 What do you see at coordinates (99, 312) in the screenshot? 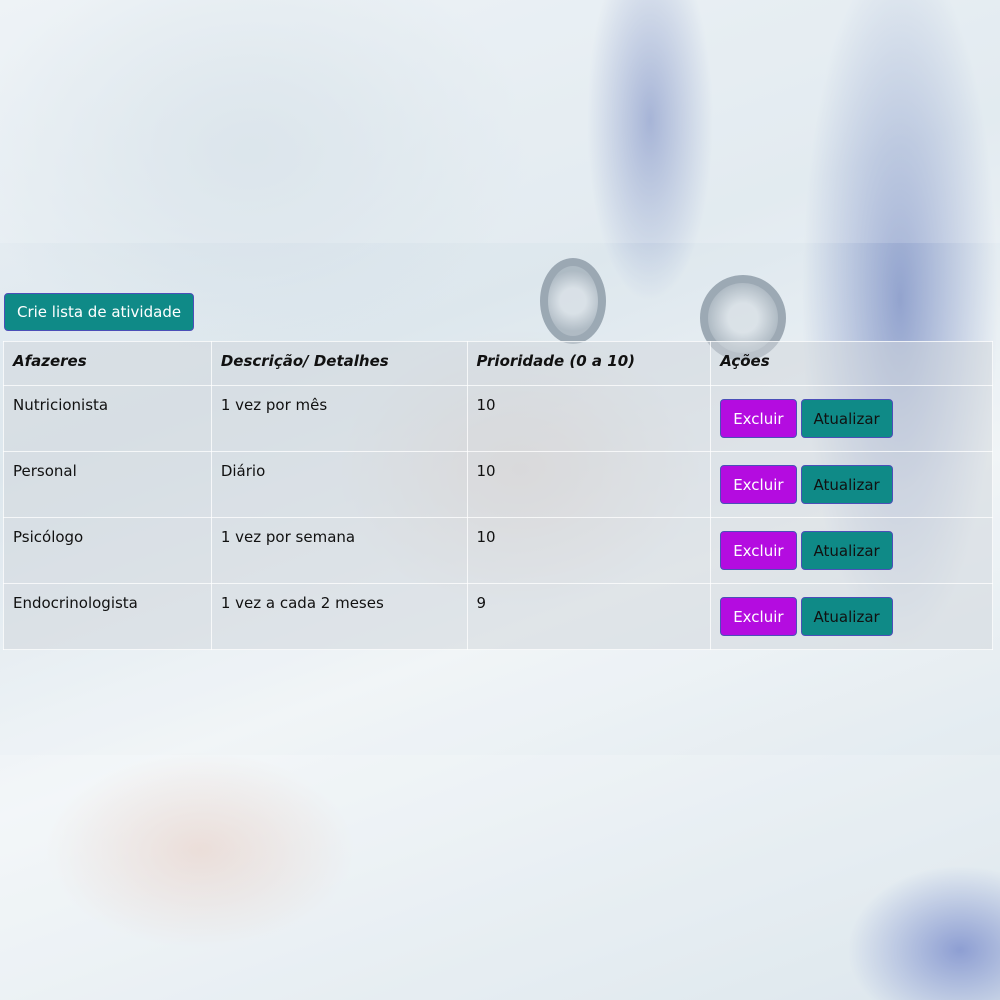
I see `create-activity-list-button: Crie lista de atividade` at bounding box center [99, 312].